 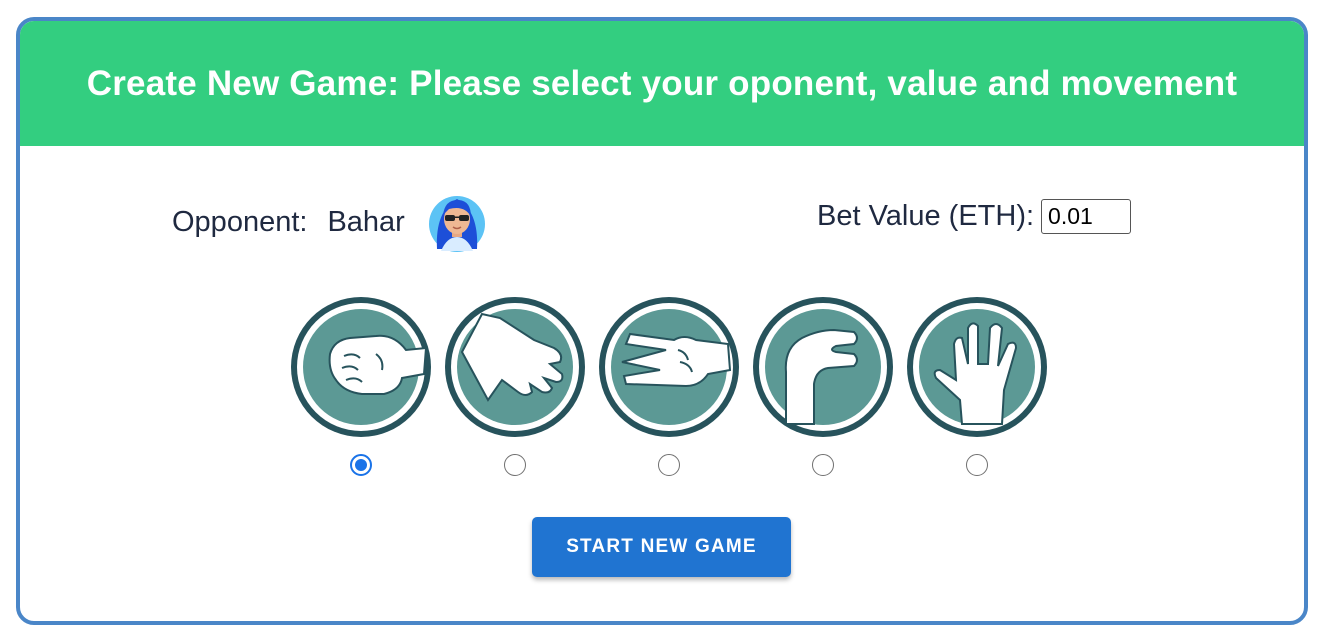 I want to click on bet-section: Bet Value (ETH):, so click(x=974, y=216).